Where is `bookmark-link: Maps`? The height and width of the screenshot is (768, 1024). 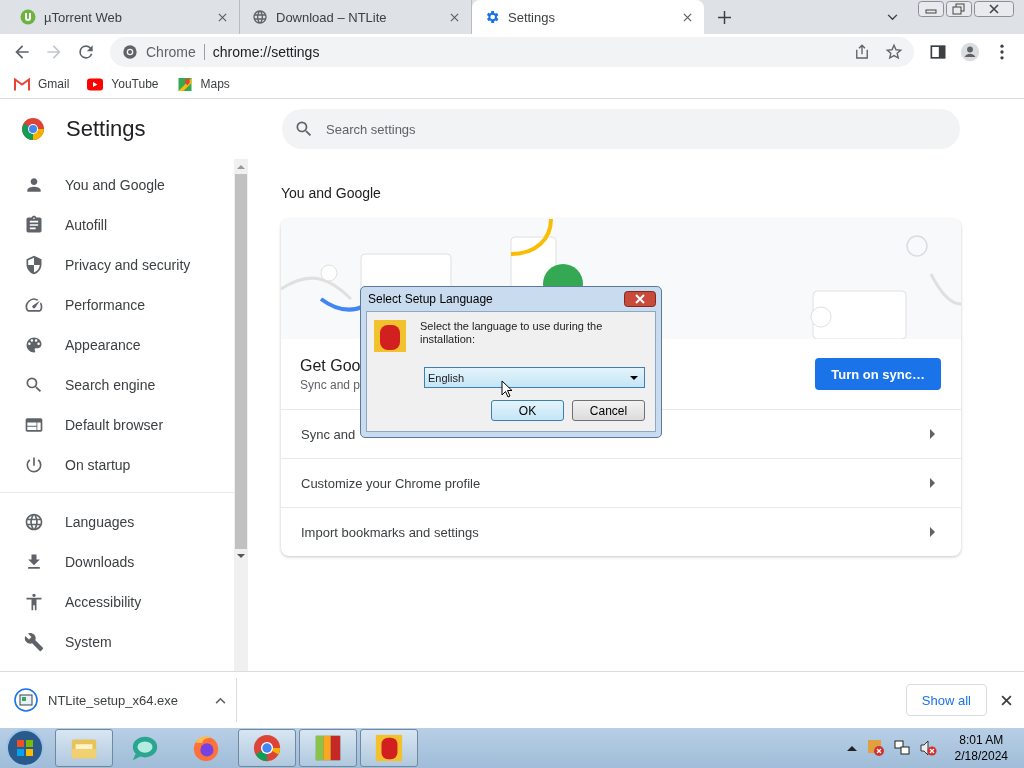
bookmark-link: Maps is located at coordinates (203, 84).